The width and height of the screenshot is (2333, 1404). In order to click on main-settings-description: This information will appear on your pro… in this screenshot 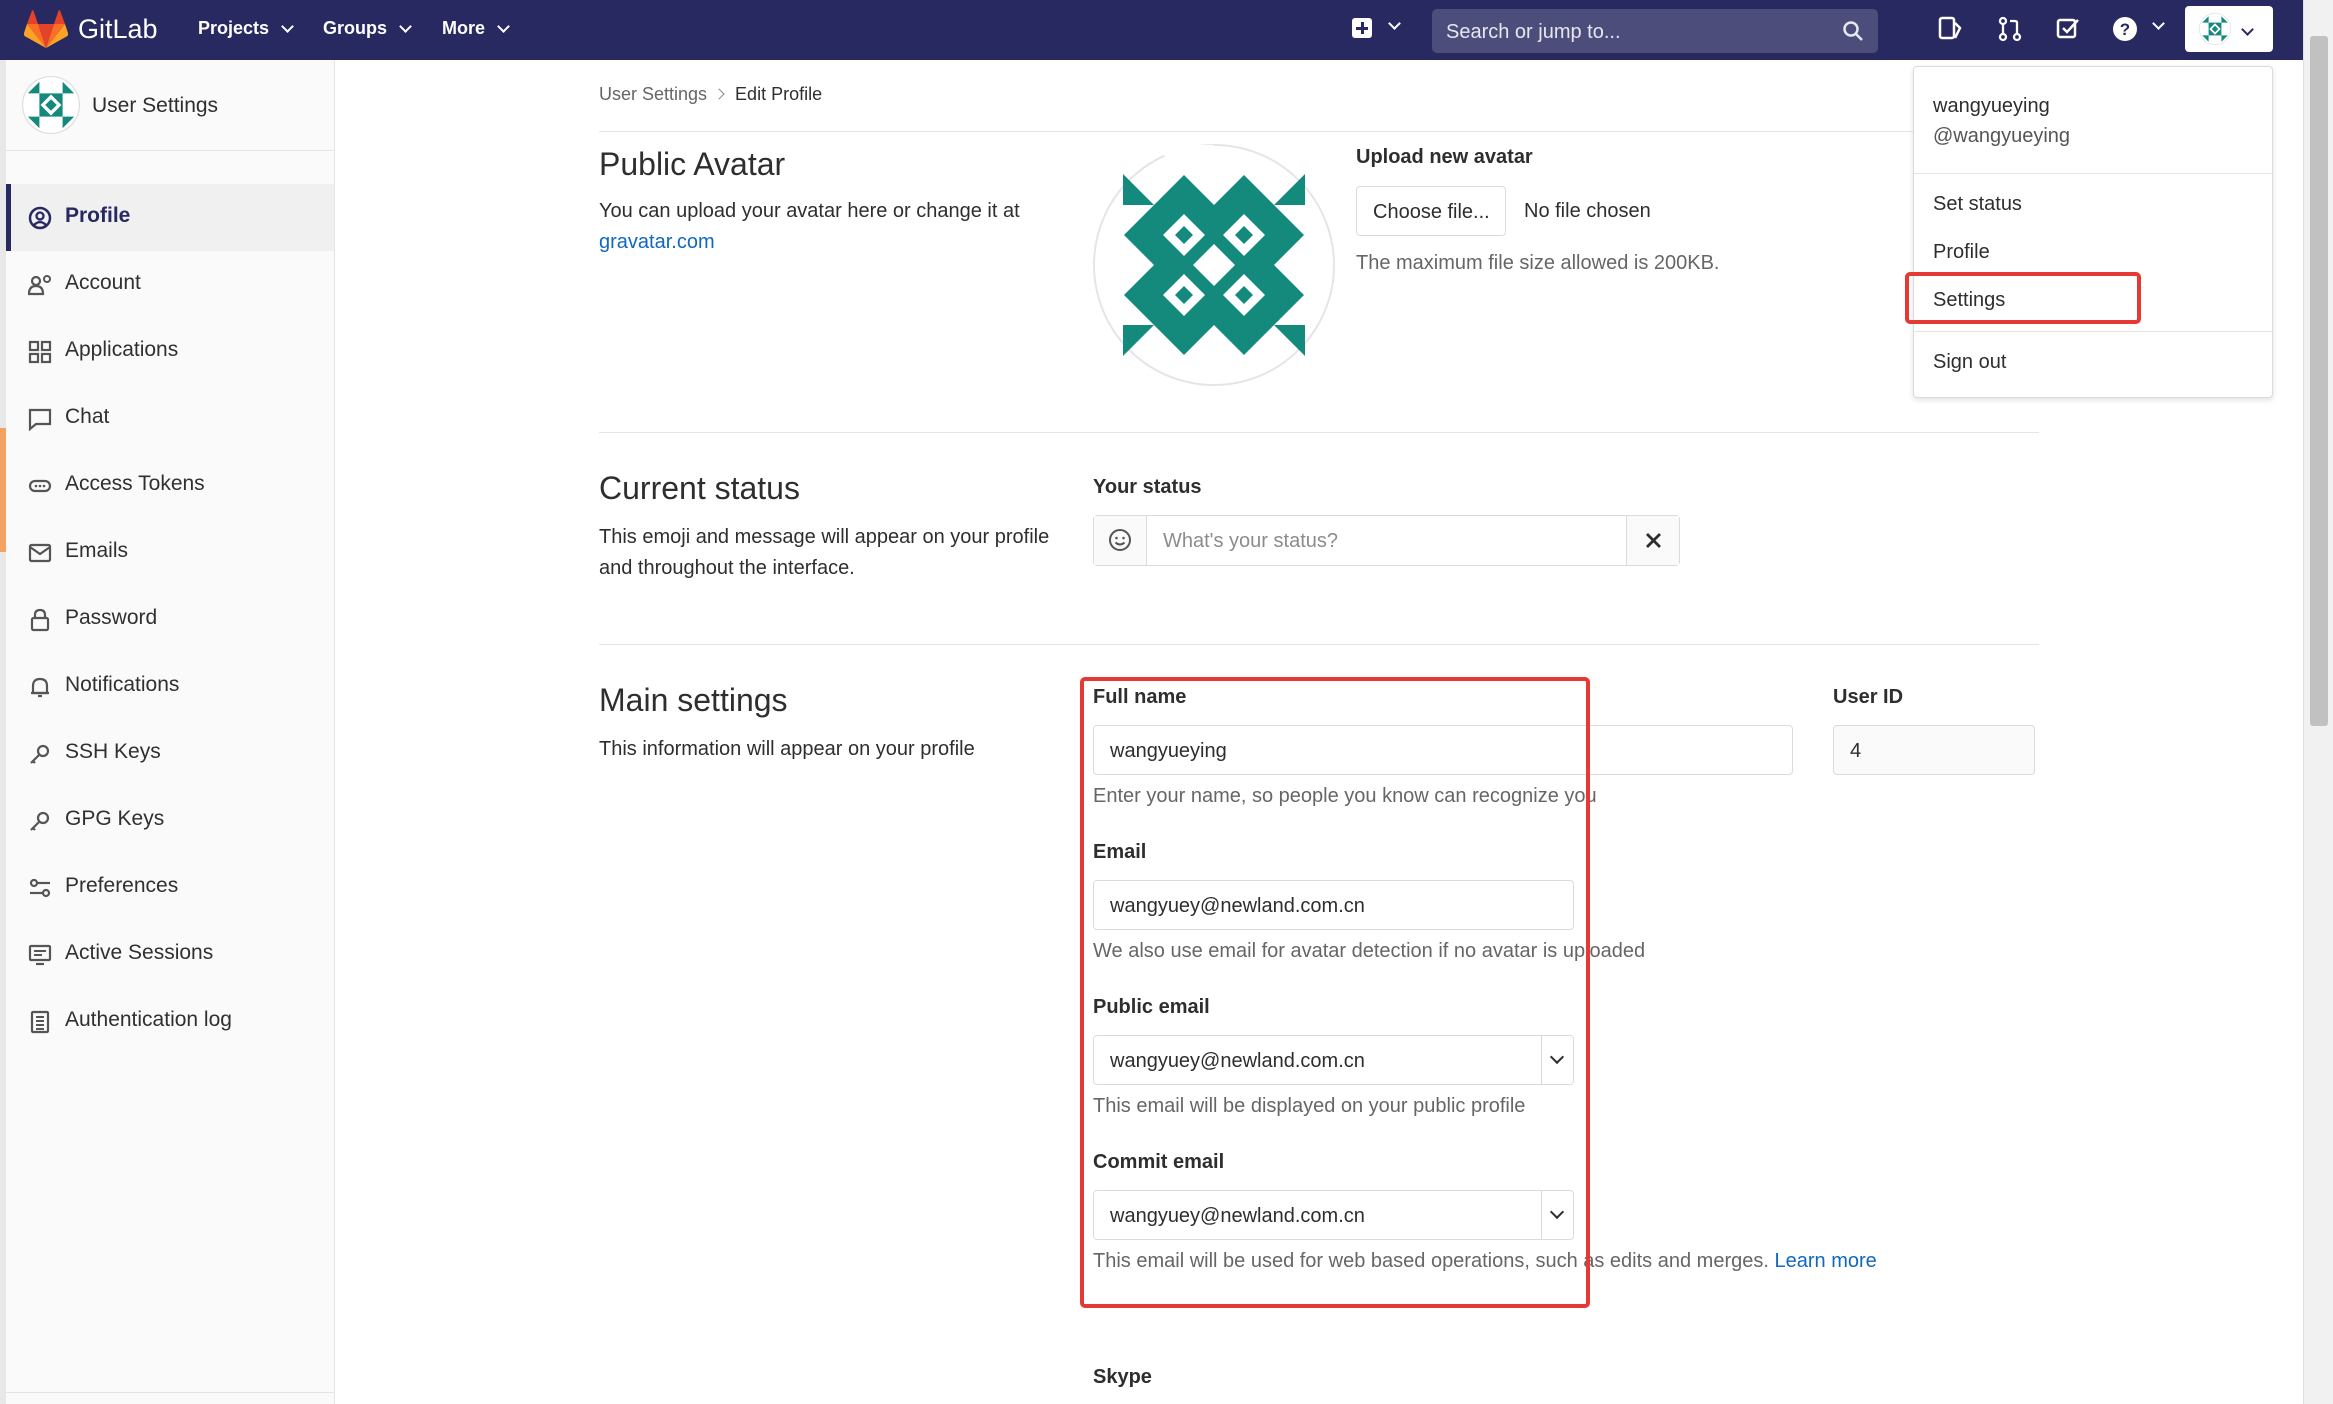, I will do `click(787, 749)`.